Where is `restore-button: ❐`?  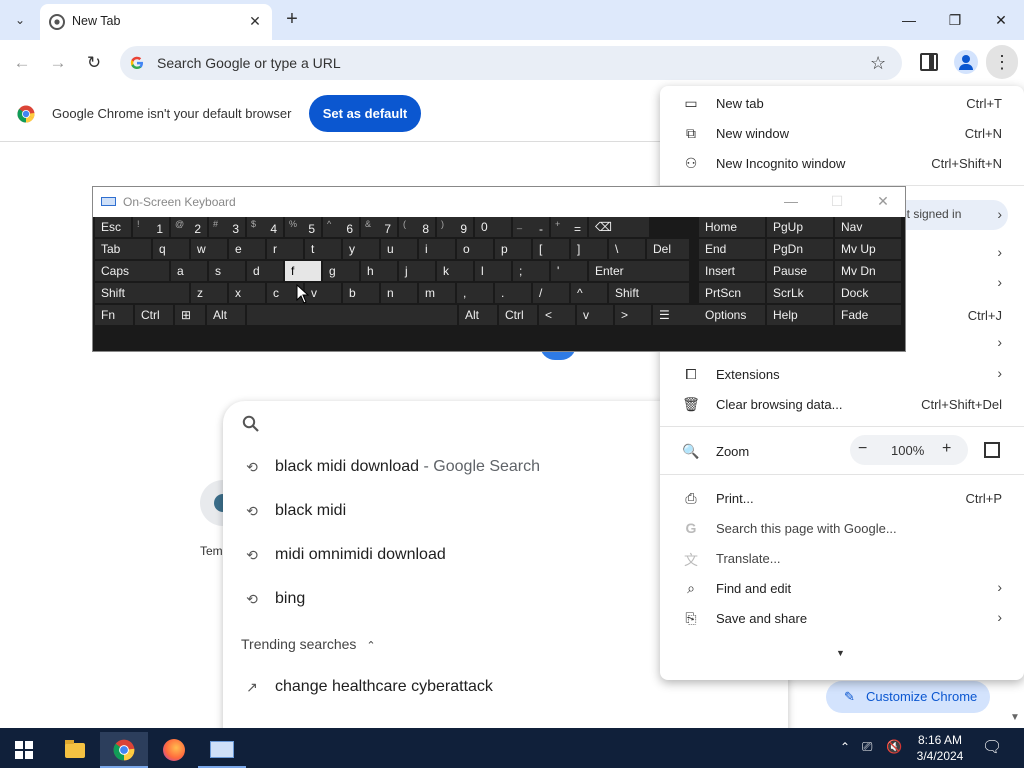 restore-button: ❐ is located at coordinates (955, 20).